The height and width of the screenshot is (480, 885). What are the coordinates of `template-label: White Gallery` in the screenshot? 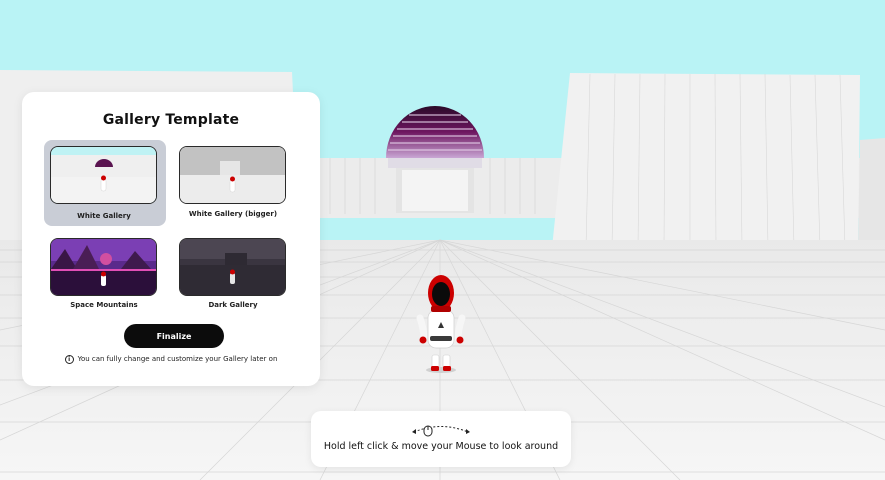 It's located at (104, 216).